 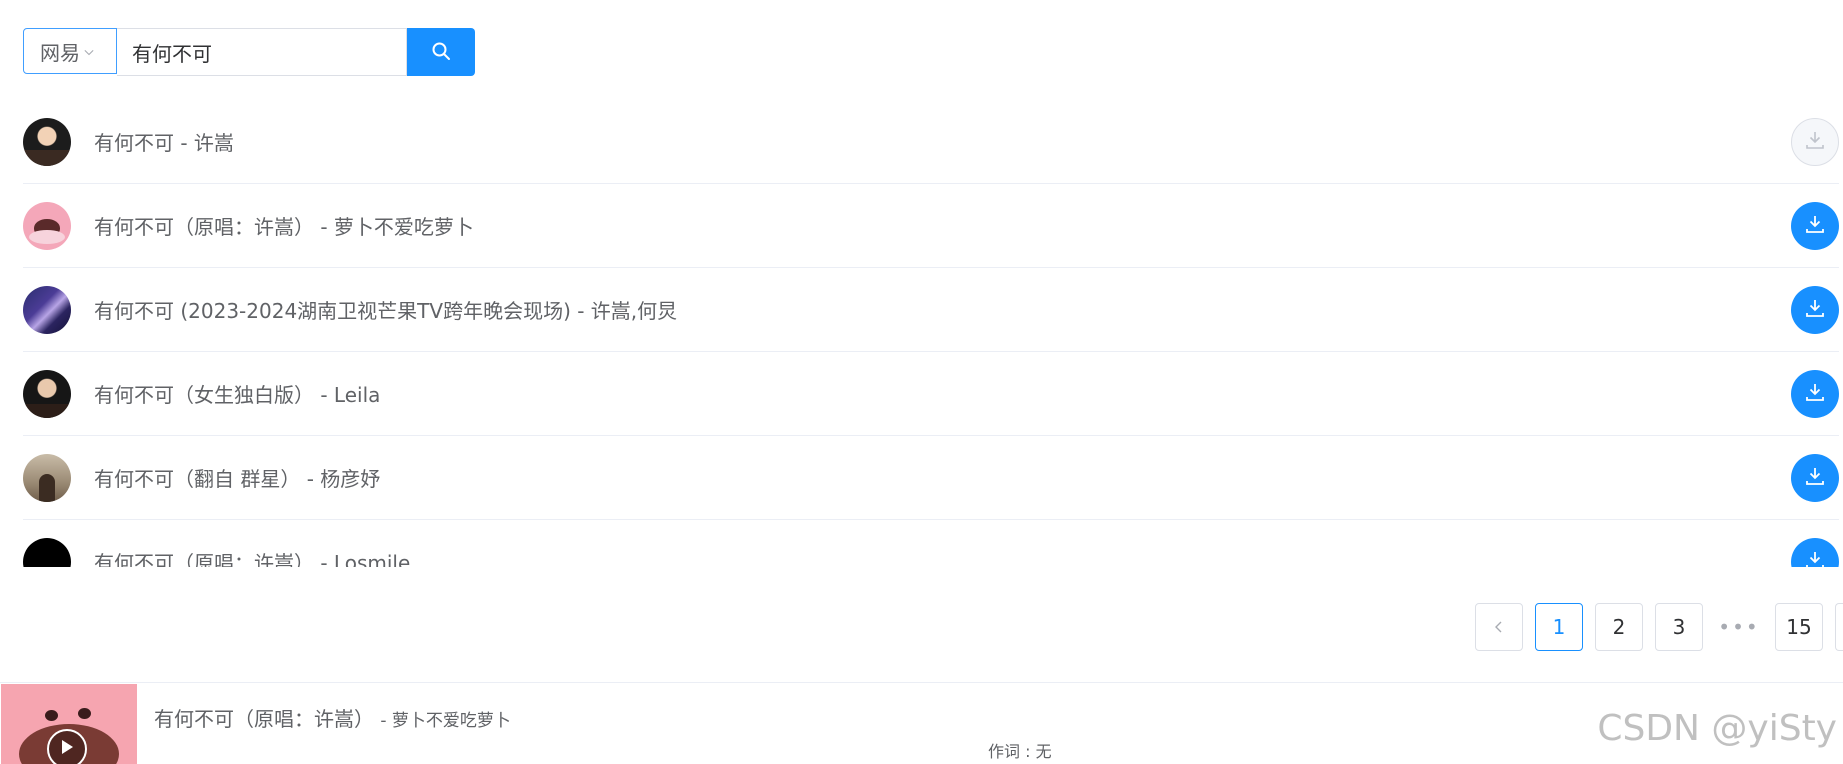 I want to click on page-button-2: 2, so click(x=1619, y=627).